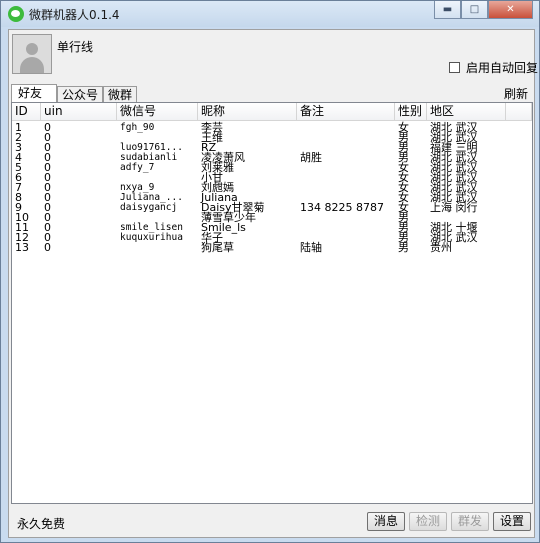  Describe the element at coordinates (272, 247) in the screenshot. I see `table-row: 13 0 狗尾草 陆轴 男 贵州` at that location.